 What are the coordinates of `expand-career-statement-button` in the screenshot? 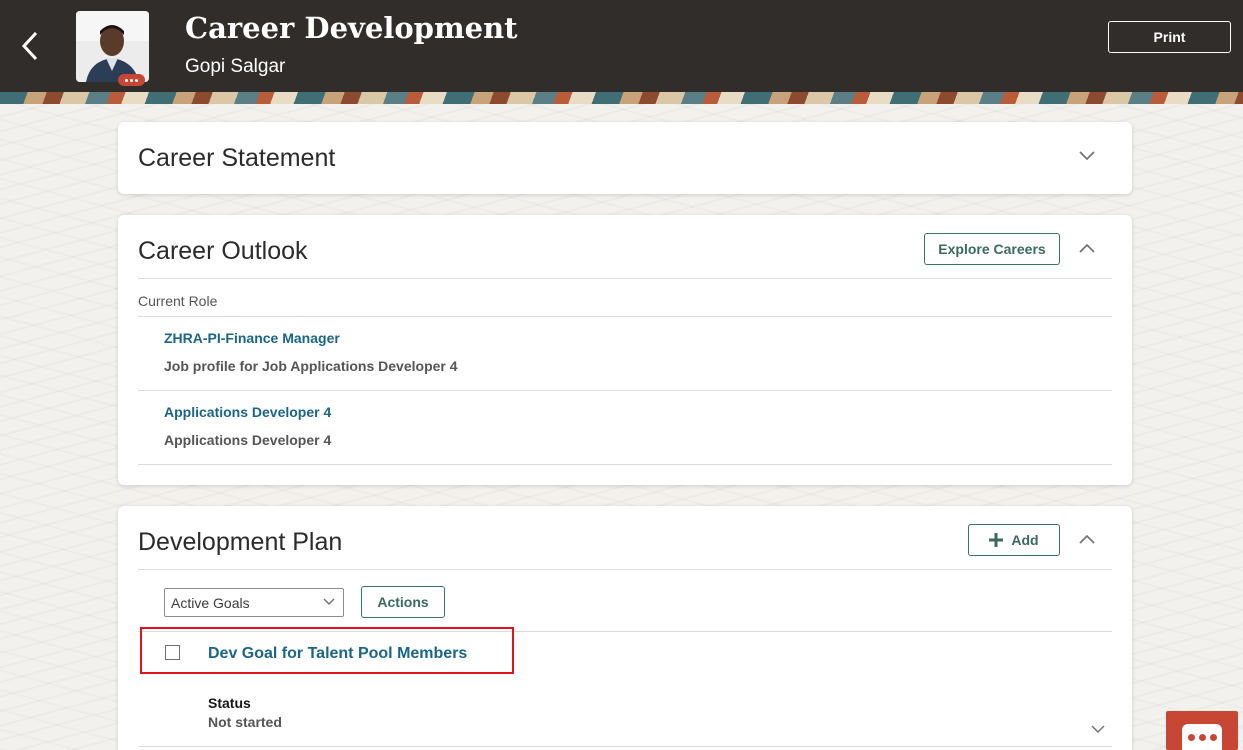 It's located at (1087, 155).